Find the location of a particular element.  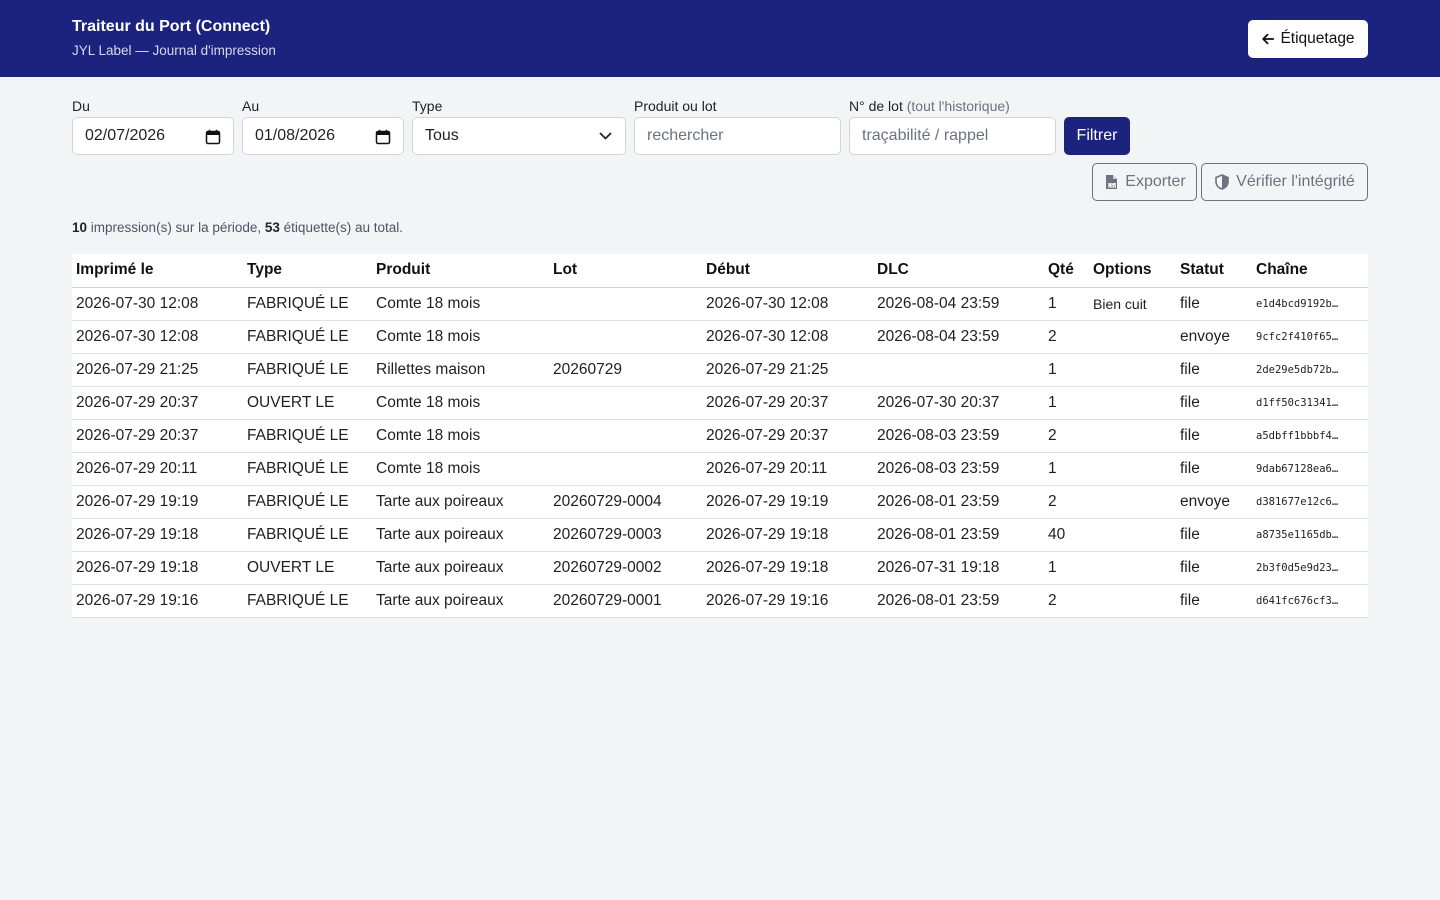

export-button: CSV Exporter is located at coordinates (1144, 182).